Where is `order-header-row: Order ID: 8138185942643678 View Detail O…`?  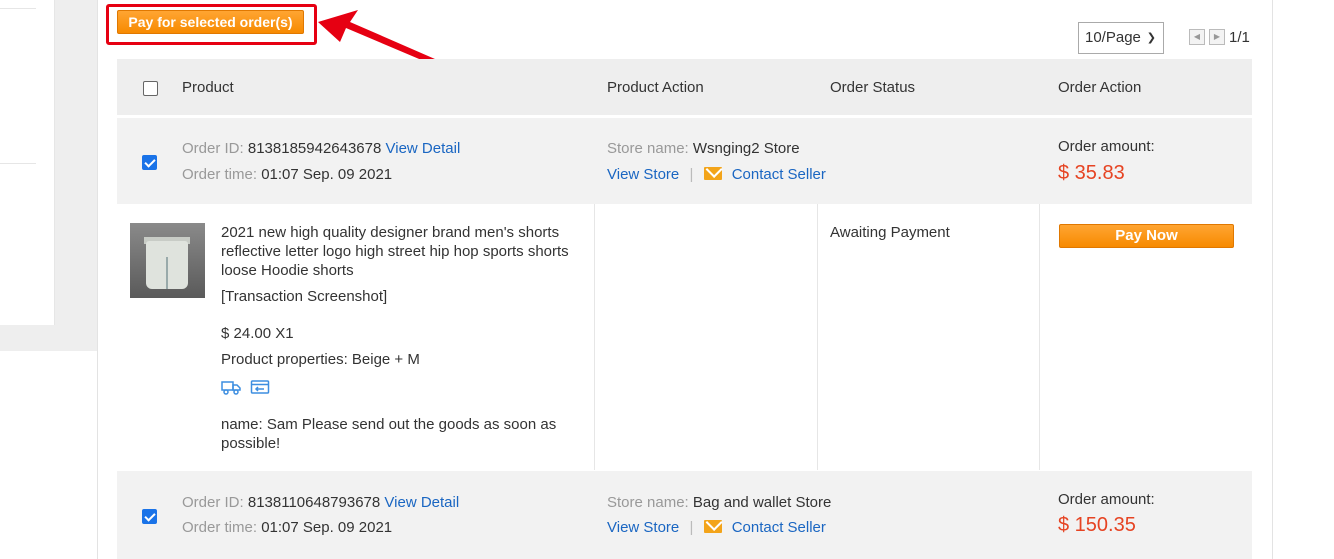 order-header-row: Order ID: 8138185942643678 View Detail O… is located at coordinates (684, 161).